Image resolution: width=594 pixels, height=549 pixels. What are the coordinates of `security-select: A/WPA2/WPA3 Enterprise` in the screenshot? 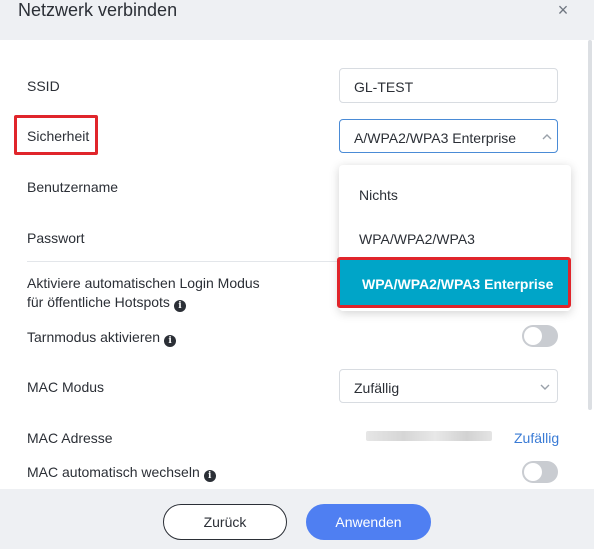 It's located at (448, 136).